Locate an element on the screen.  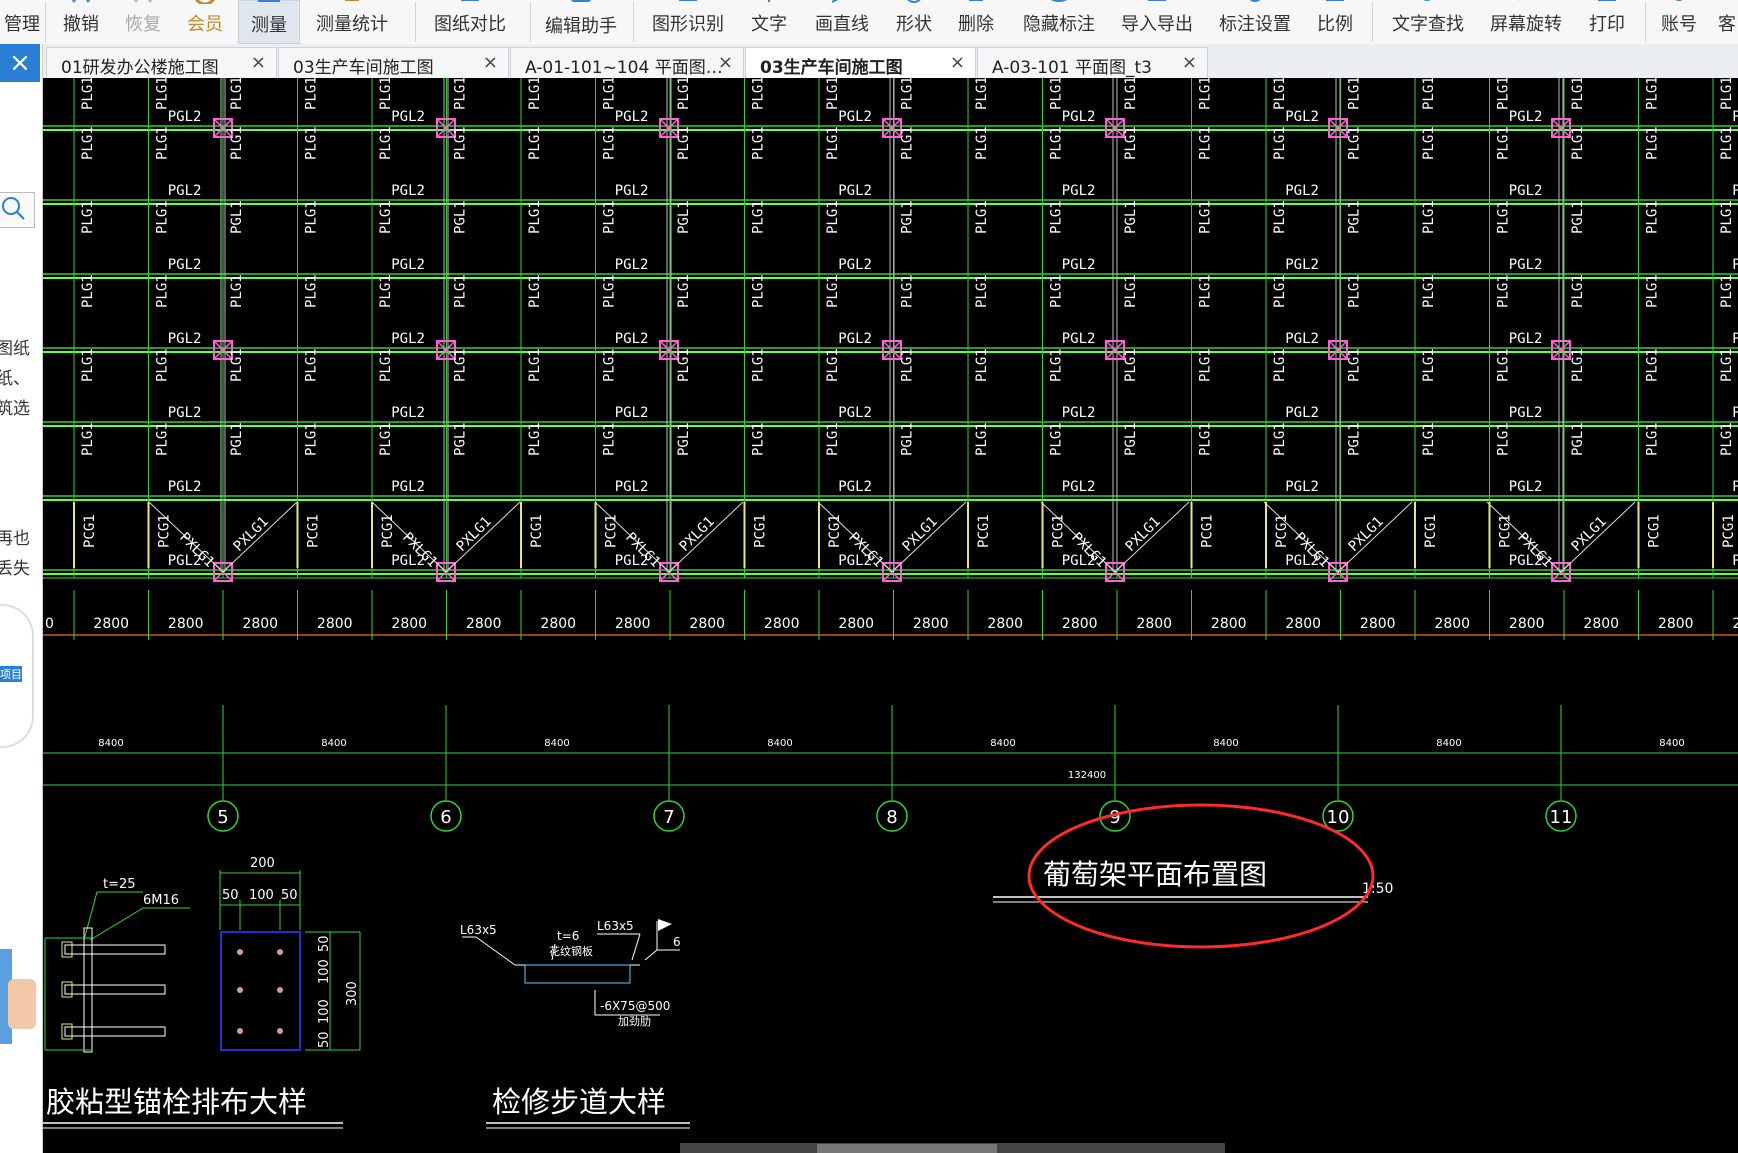
delete-button: 删除 is located at coordinates (976, 22).